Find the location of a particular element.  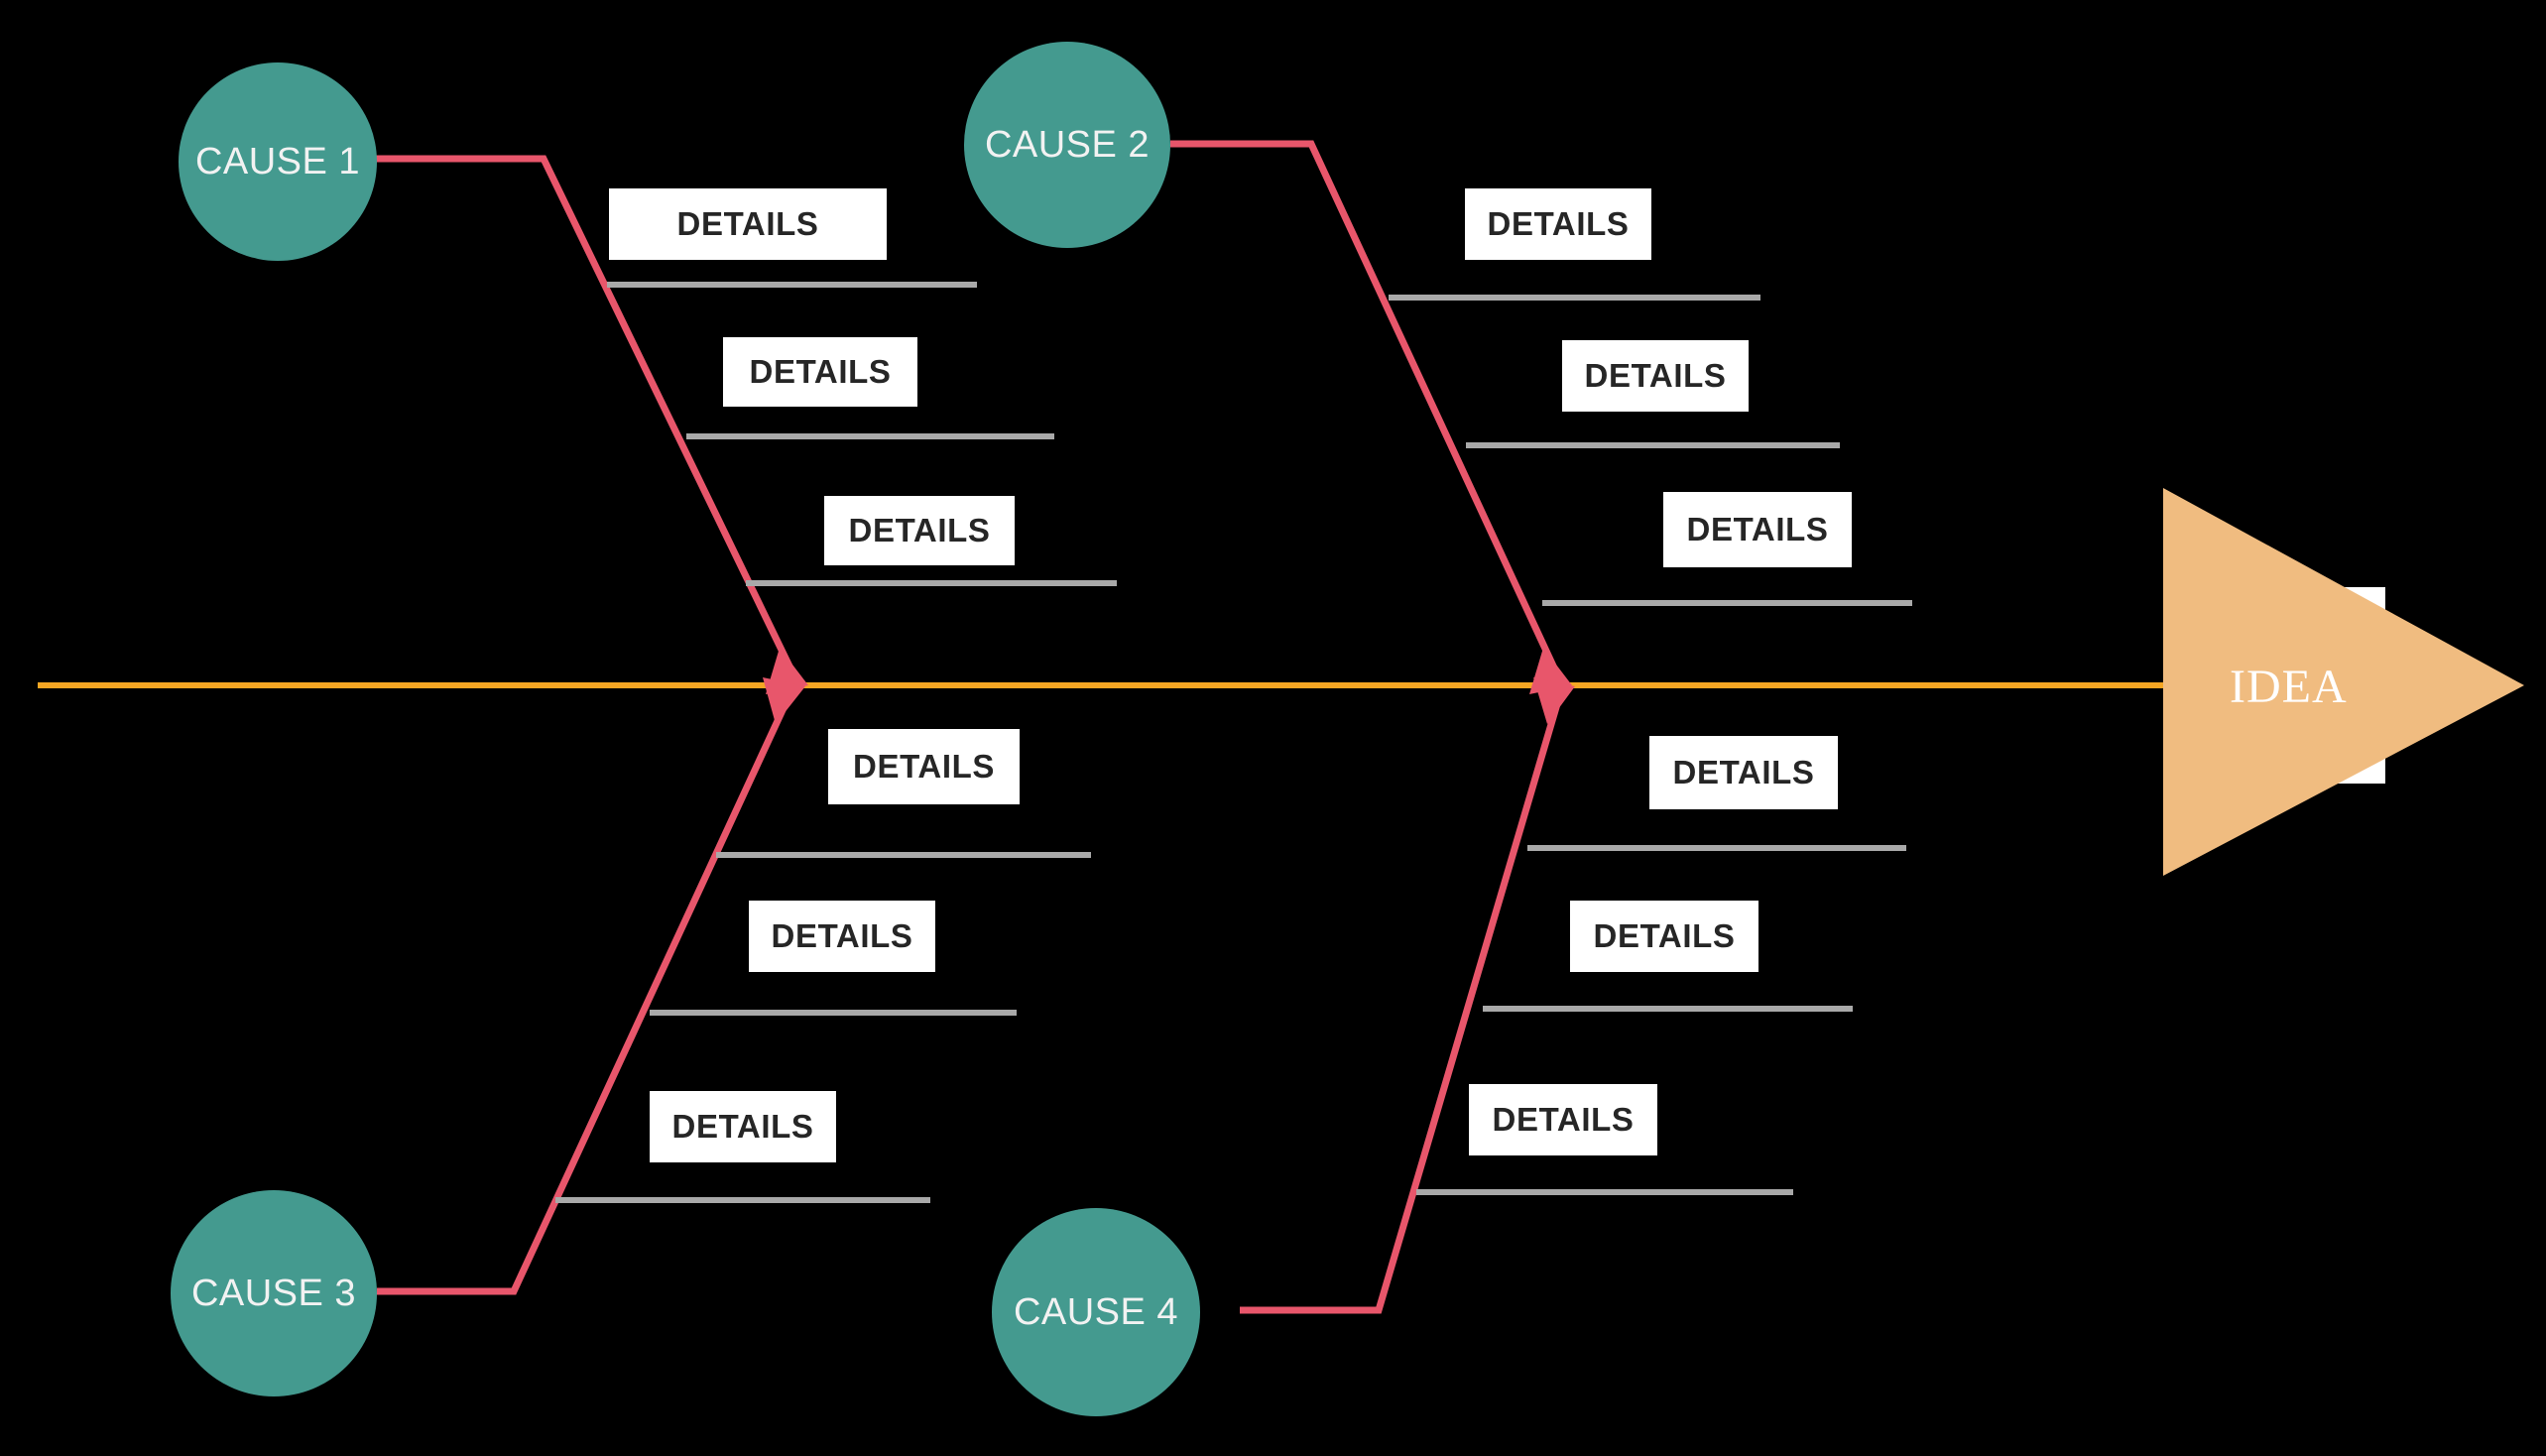

cause-node-3: CAUSE 3 is located at coordinates (274, 1293).